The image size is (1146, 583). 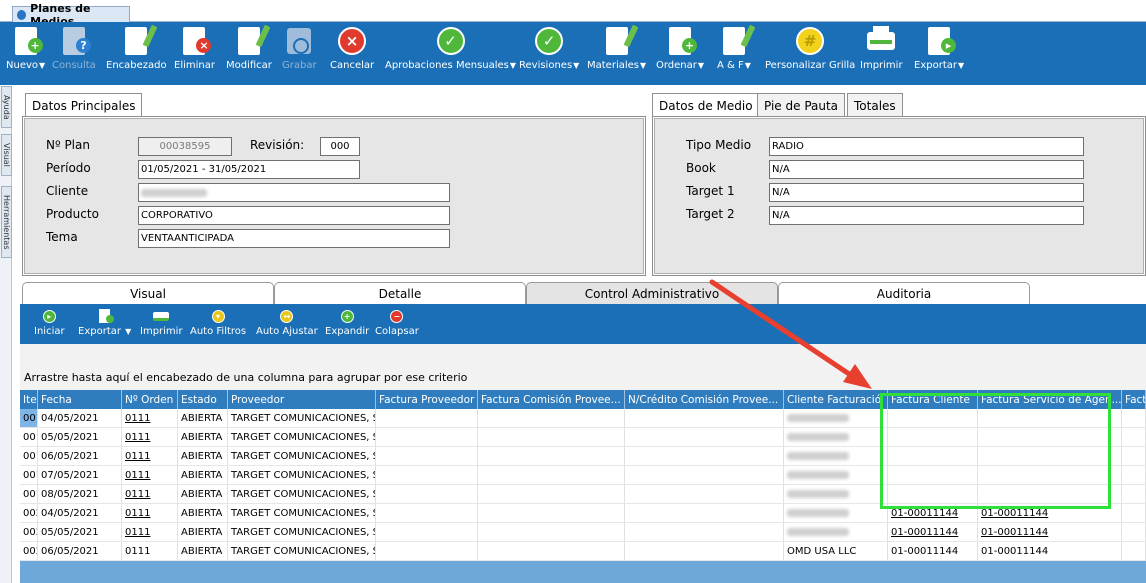 I want to click on target2-field: N/A, so click(x=926, y=215).